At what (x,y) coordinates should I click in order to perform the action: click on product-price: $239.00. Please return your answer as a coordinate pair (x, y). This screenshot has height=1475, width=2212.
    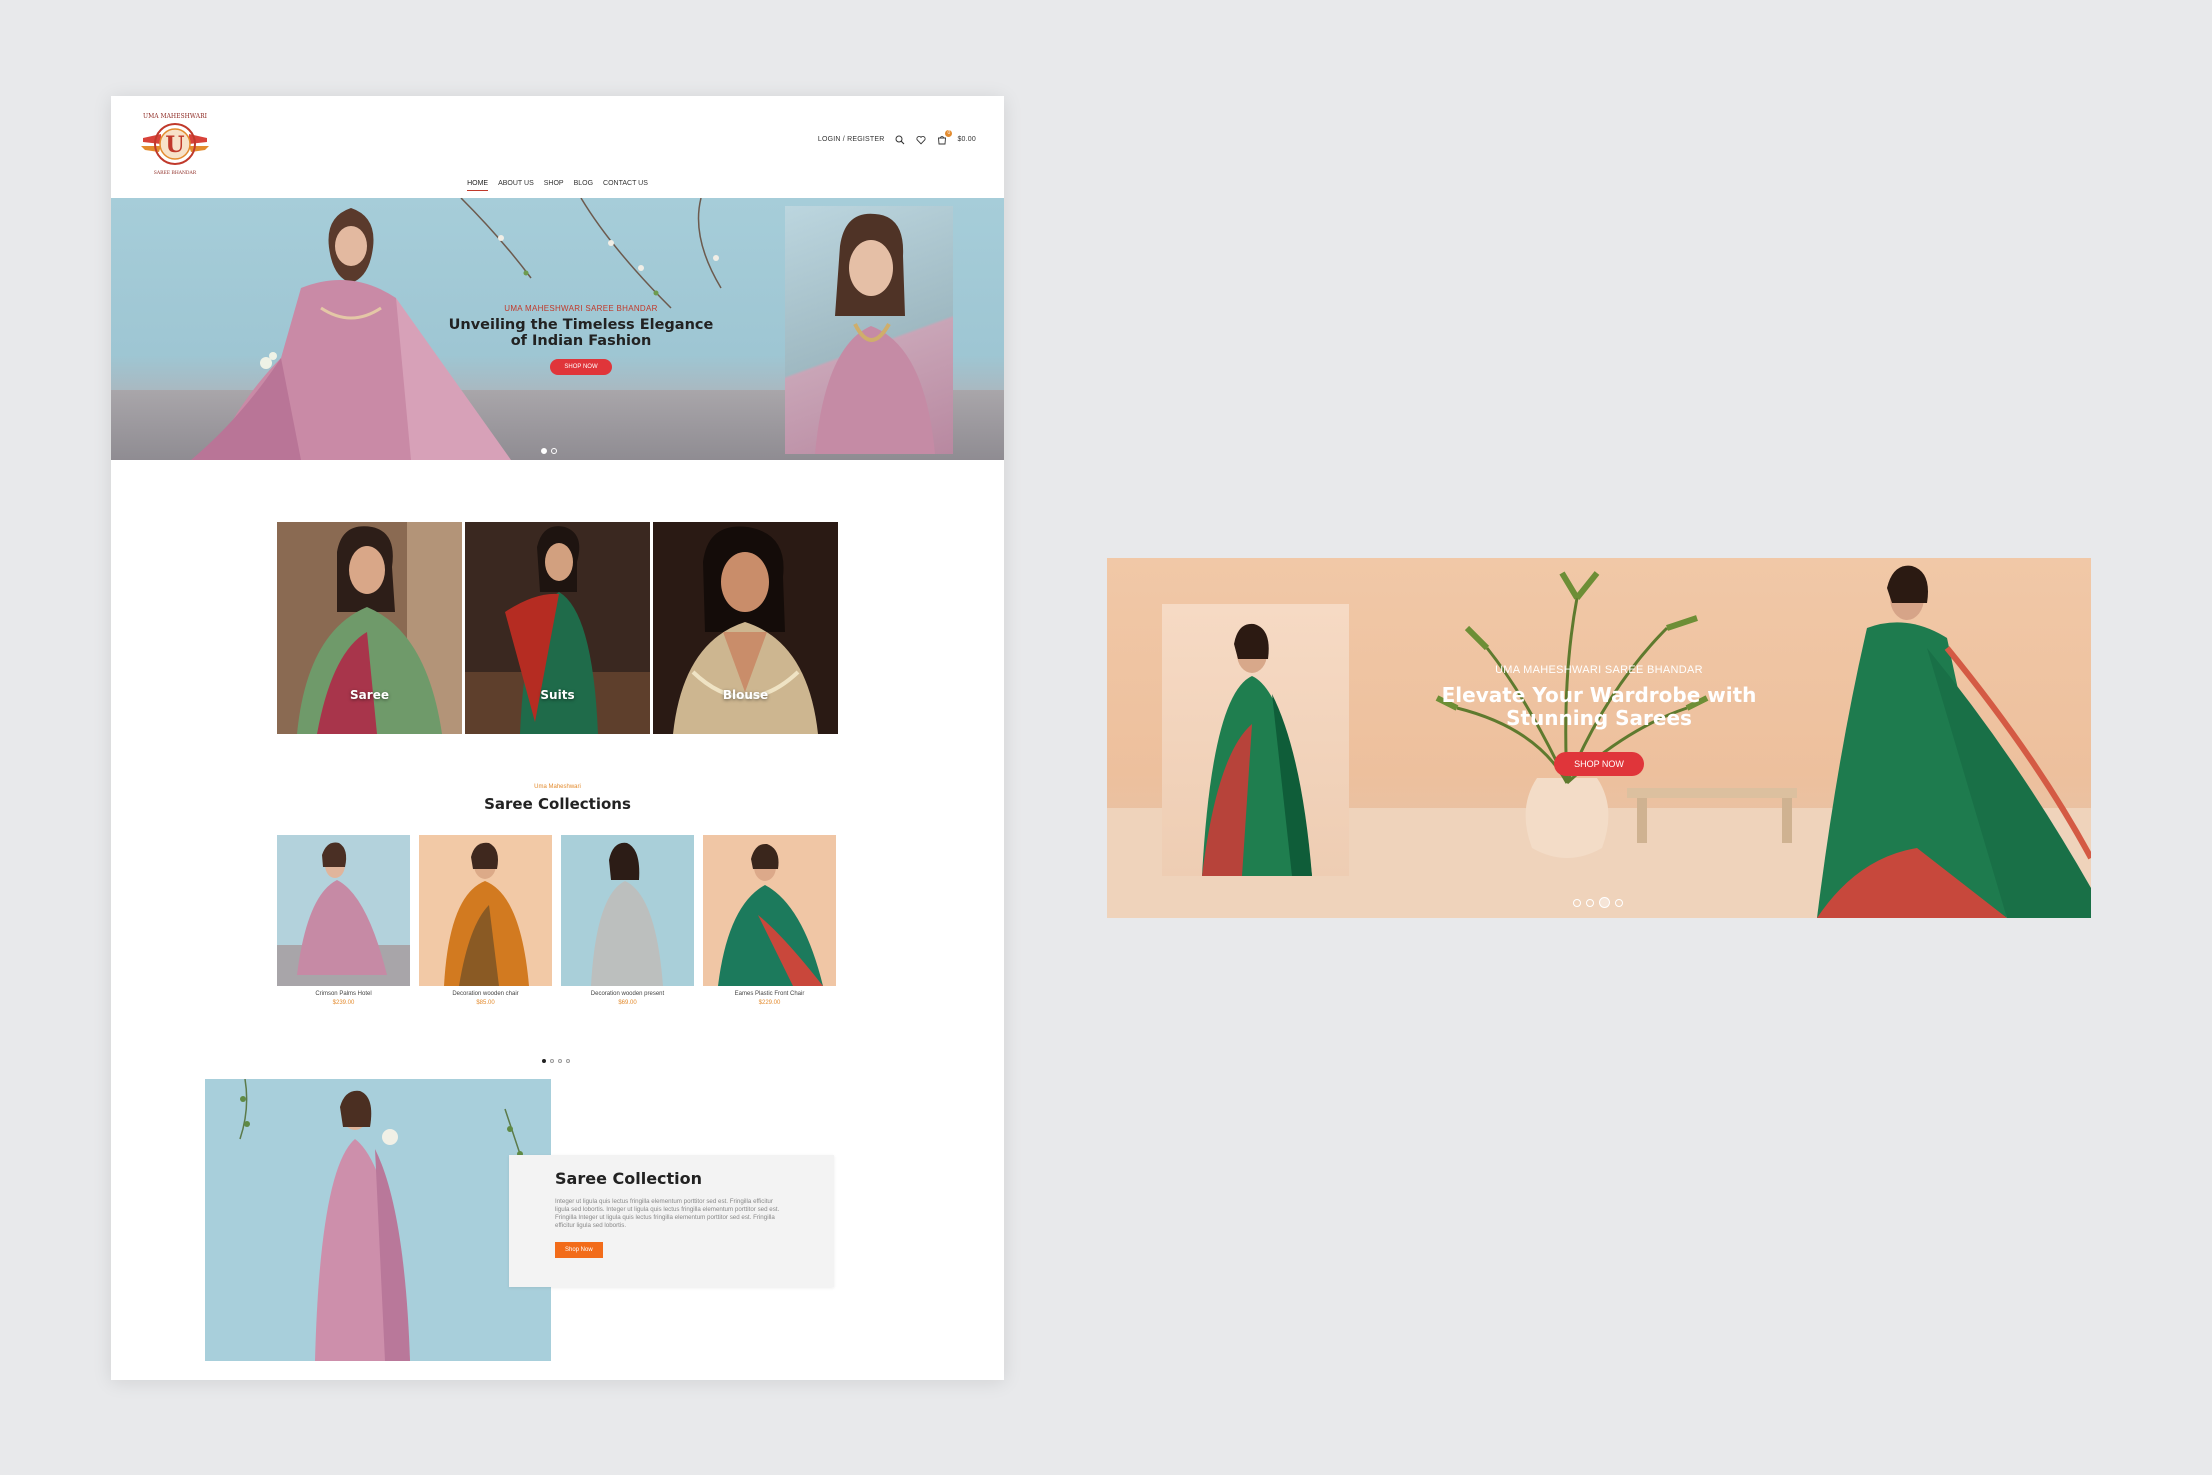
    Looking at the image, I should click on (343, 1003).